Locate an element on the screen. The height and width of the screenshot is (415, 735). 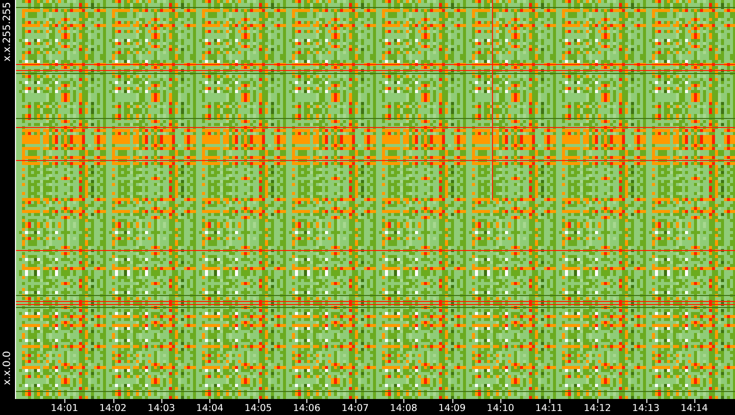
axis-label: x.x.0.0 is located at coordinates (8, 367).